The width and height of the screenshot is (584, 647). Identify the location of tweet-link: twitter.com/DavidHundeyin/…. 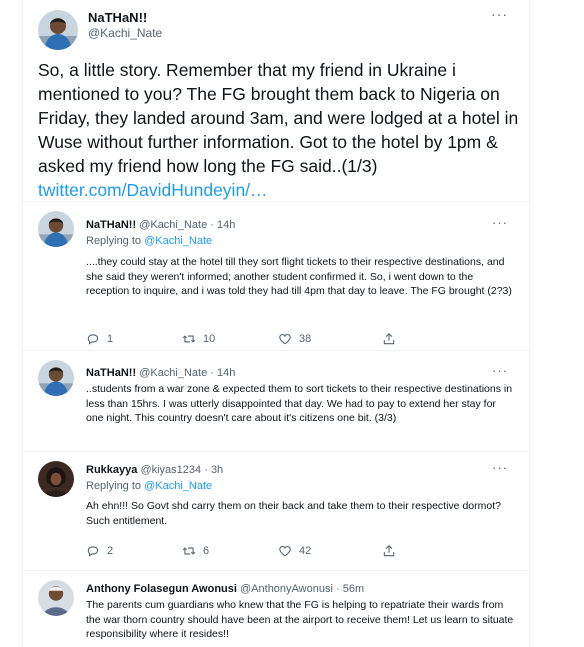
(153, 190).